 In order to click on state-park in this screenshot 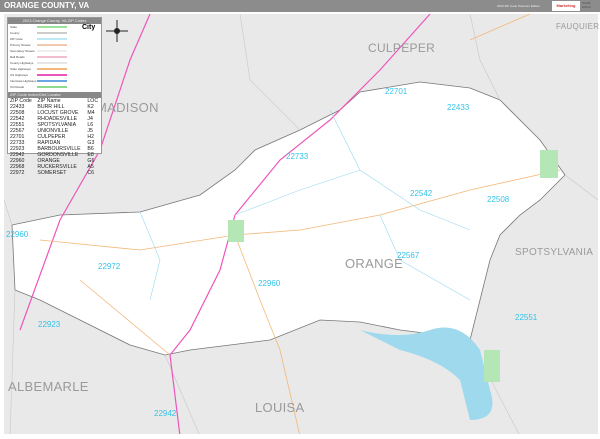, I will do `click(492, 366)`.